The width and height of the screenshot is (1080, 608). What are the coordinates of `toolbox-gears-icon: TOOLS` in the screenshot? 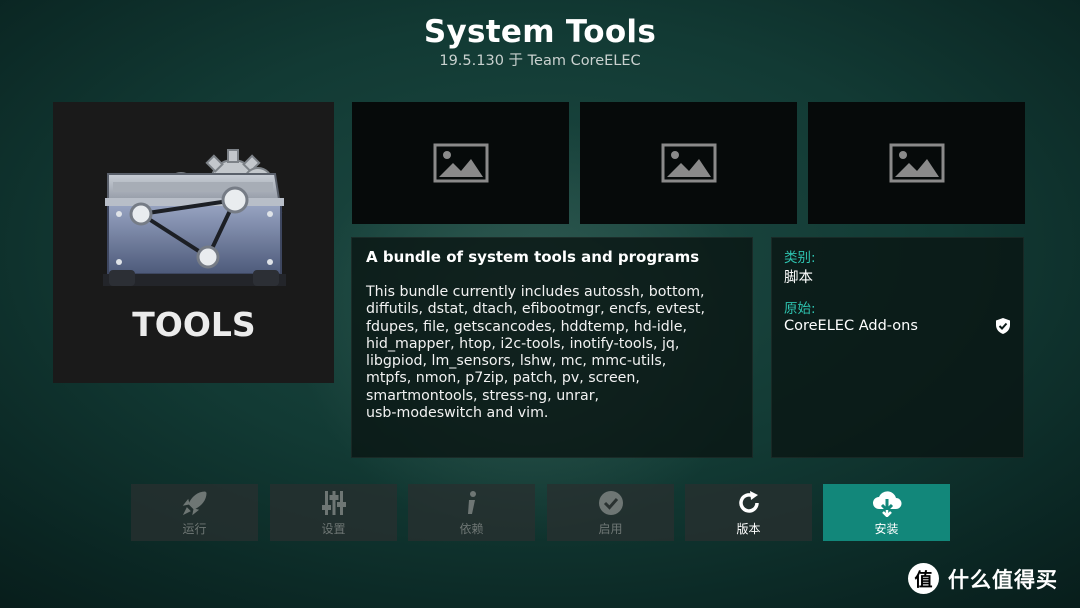 It's located at (194, 246).